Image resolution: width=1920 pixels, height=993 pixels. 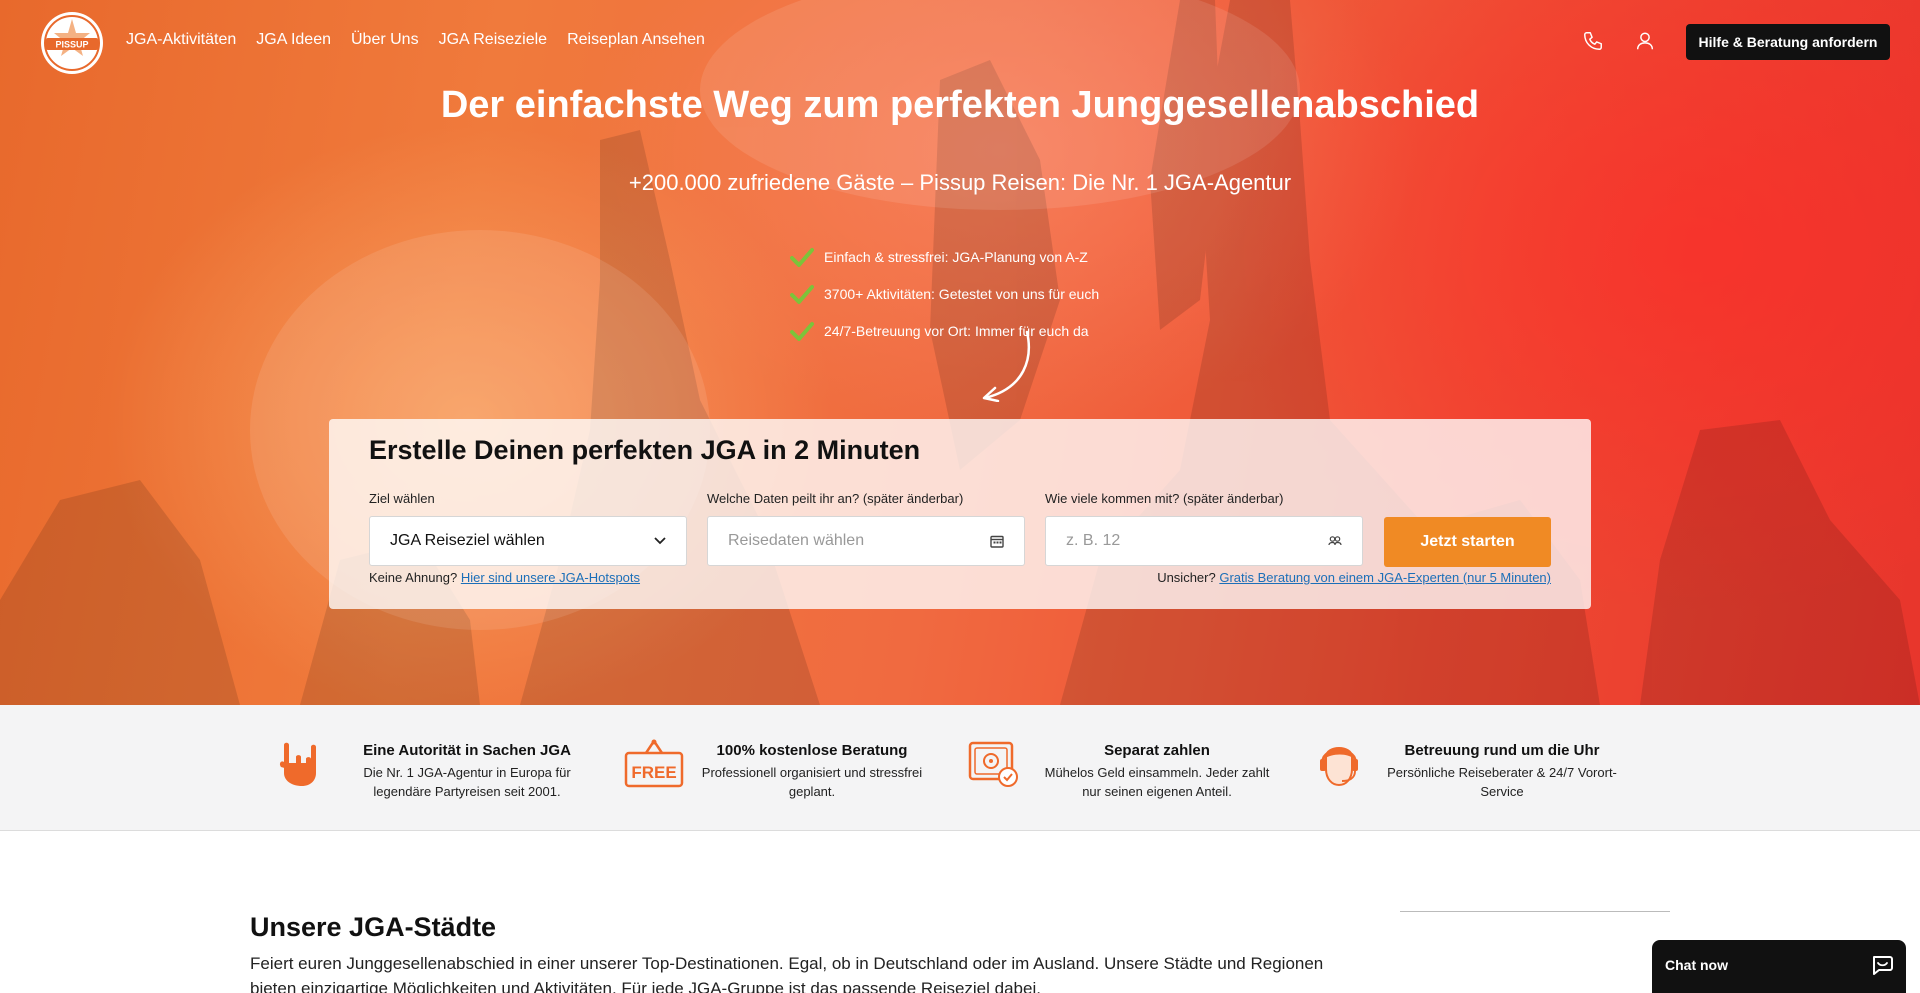 What do you see at coordinates (812, 750) in the screenshot?
I see `feature-title: 100% kostenlose Beratung` at bounding box center [812, 750].